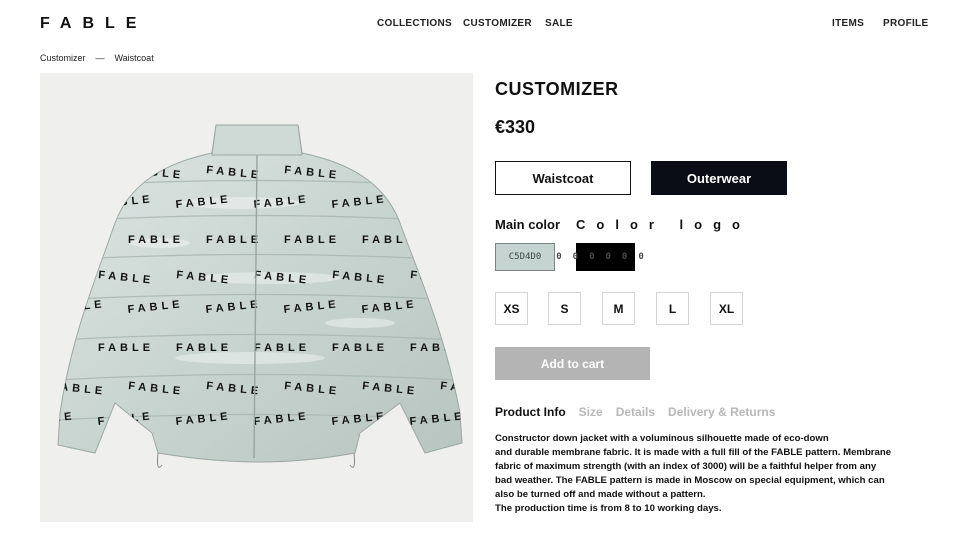  Describe the element at coordinates (726, 308) in the screenshot. I see `size-option-xl: XL` at that location.